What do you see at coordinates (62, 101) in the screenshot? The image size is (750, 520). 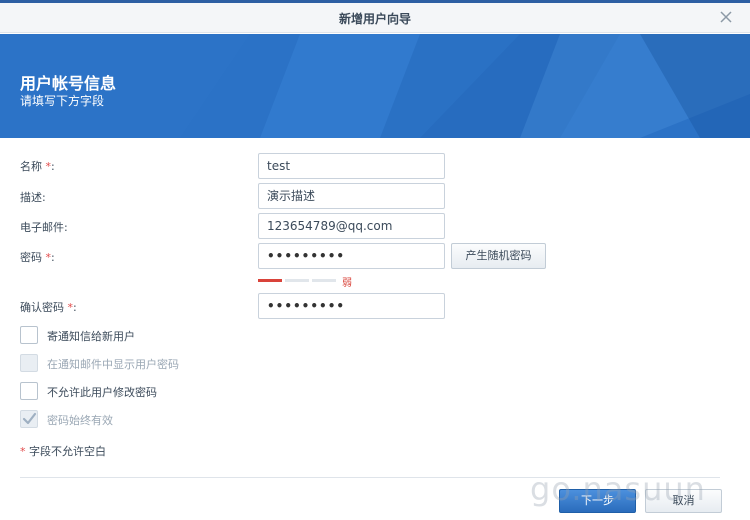 I see `banner-subtitle: 请填写下方字段` at bounding box center [62, 101].